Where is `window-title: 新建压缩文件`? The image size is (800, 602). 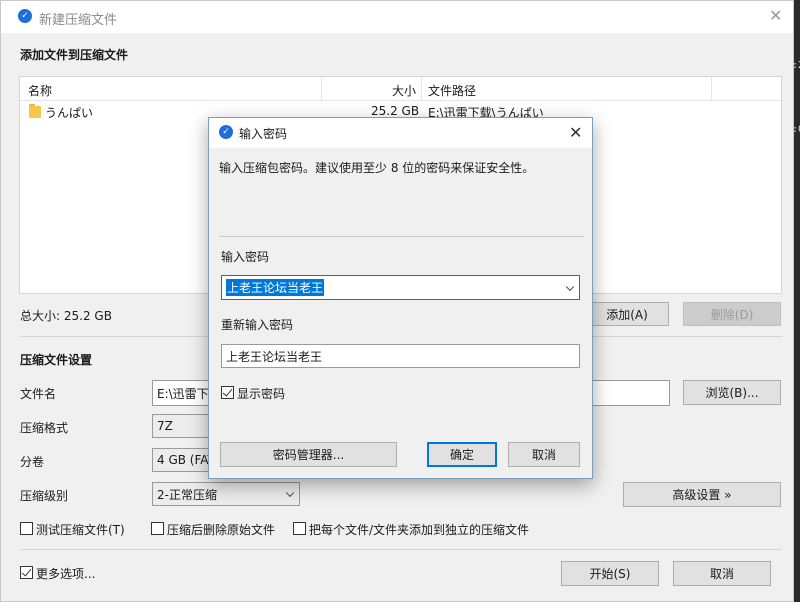 window-title: 新建压缩文件 is located at coordinates (78, 20).